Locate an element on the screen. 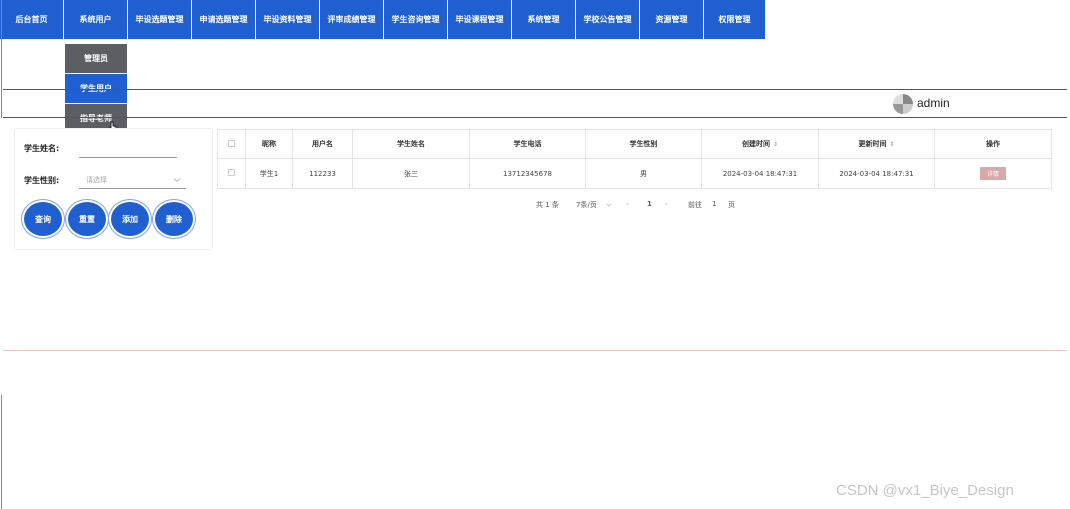  nav-item-topic-management: 毕设选题管理 is located at coordinates (160, 19).